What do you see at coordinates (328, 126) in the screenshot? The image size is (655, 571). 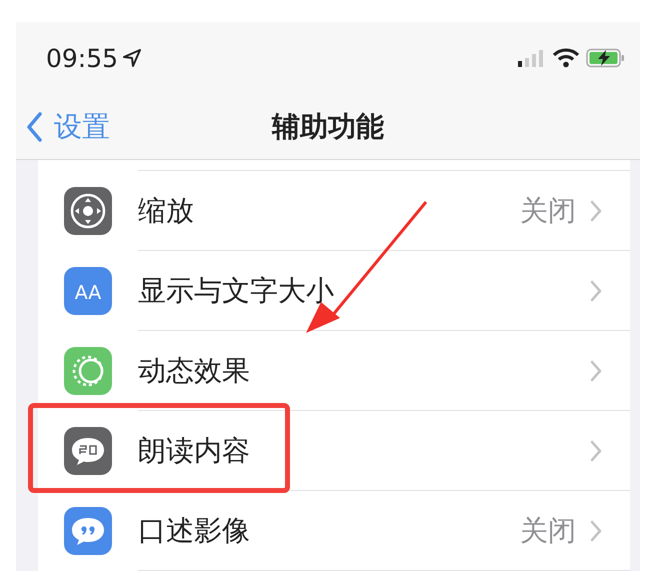 I see `nav-title: 辅助功能` at bounding box center [328, 126].